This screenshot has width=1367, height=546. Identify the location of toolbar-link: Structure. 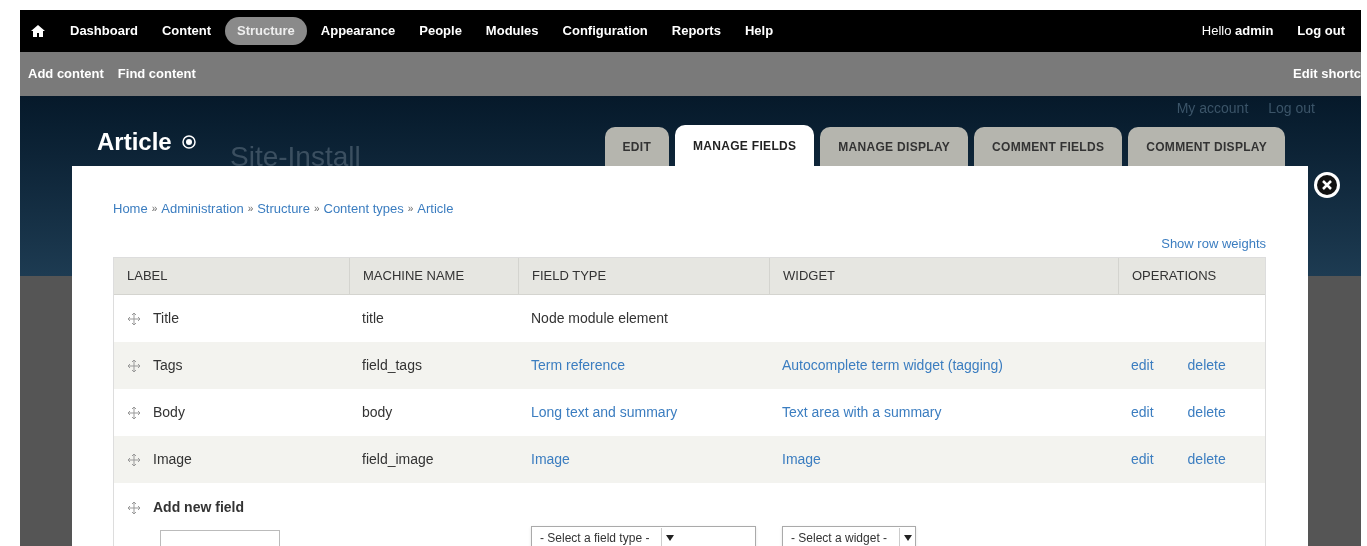
(266, 31).